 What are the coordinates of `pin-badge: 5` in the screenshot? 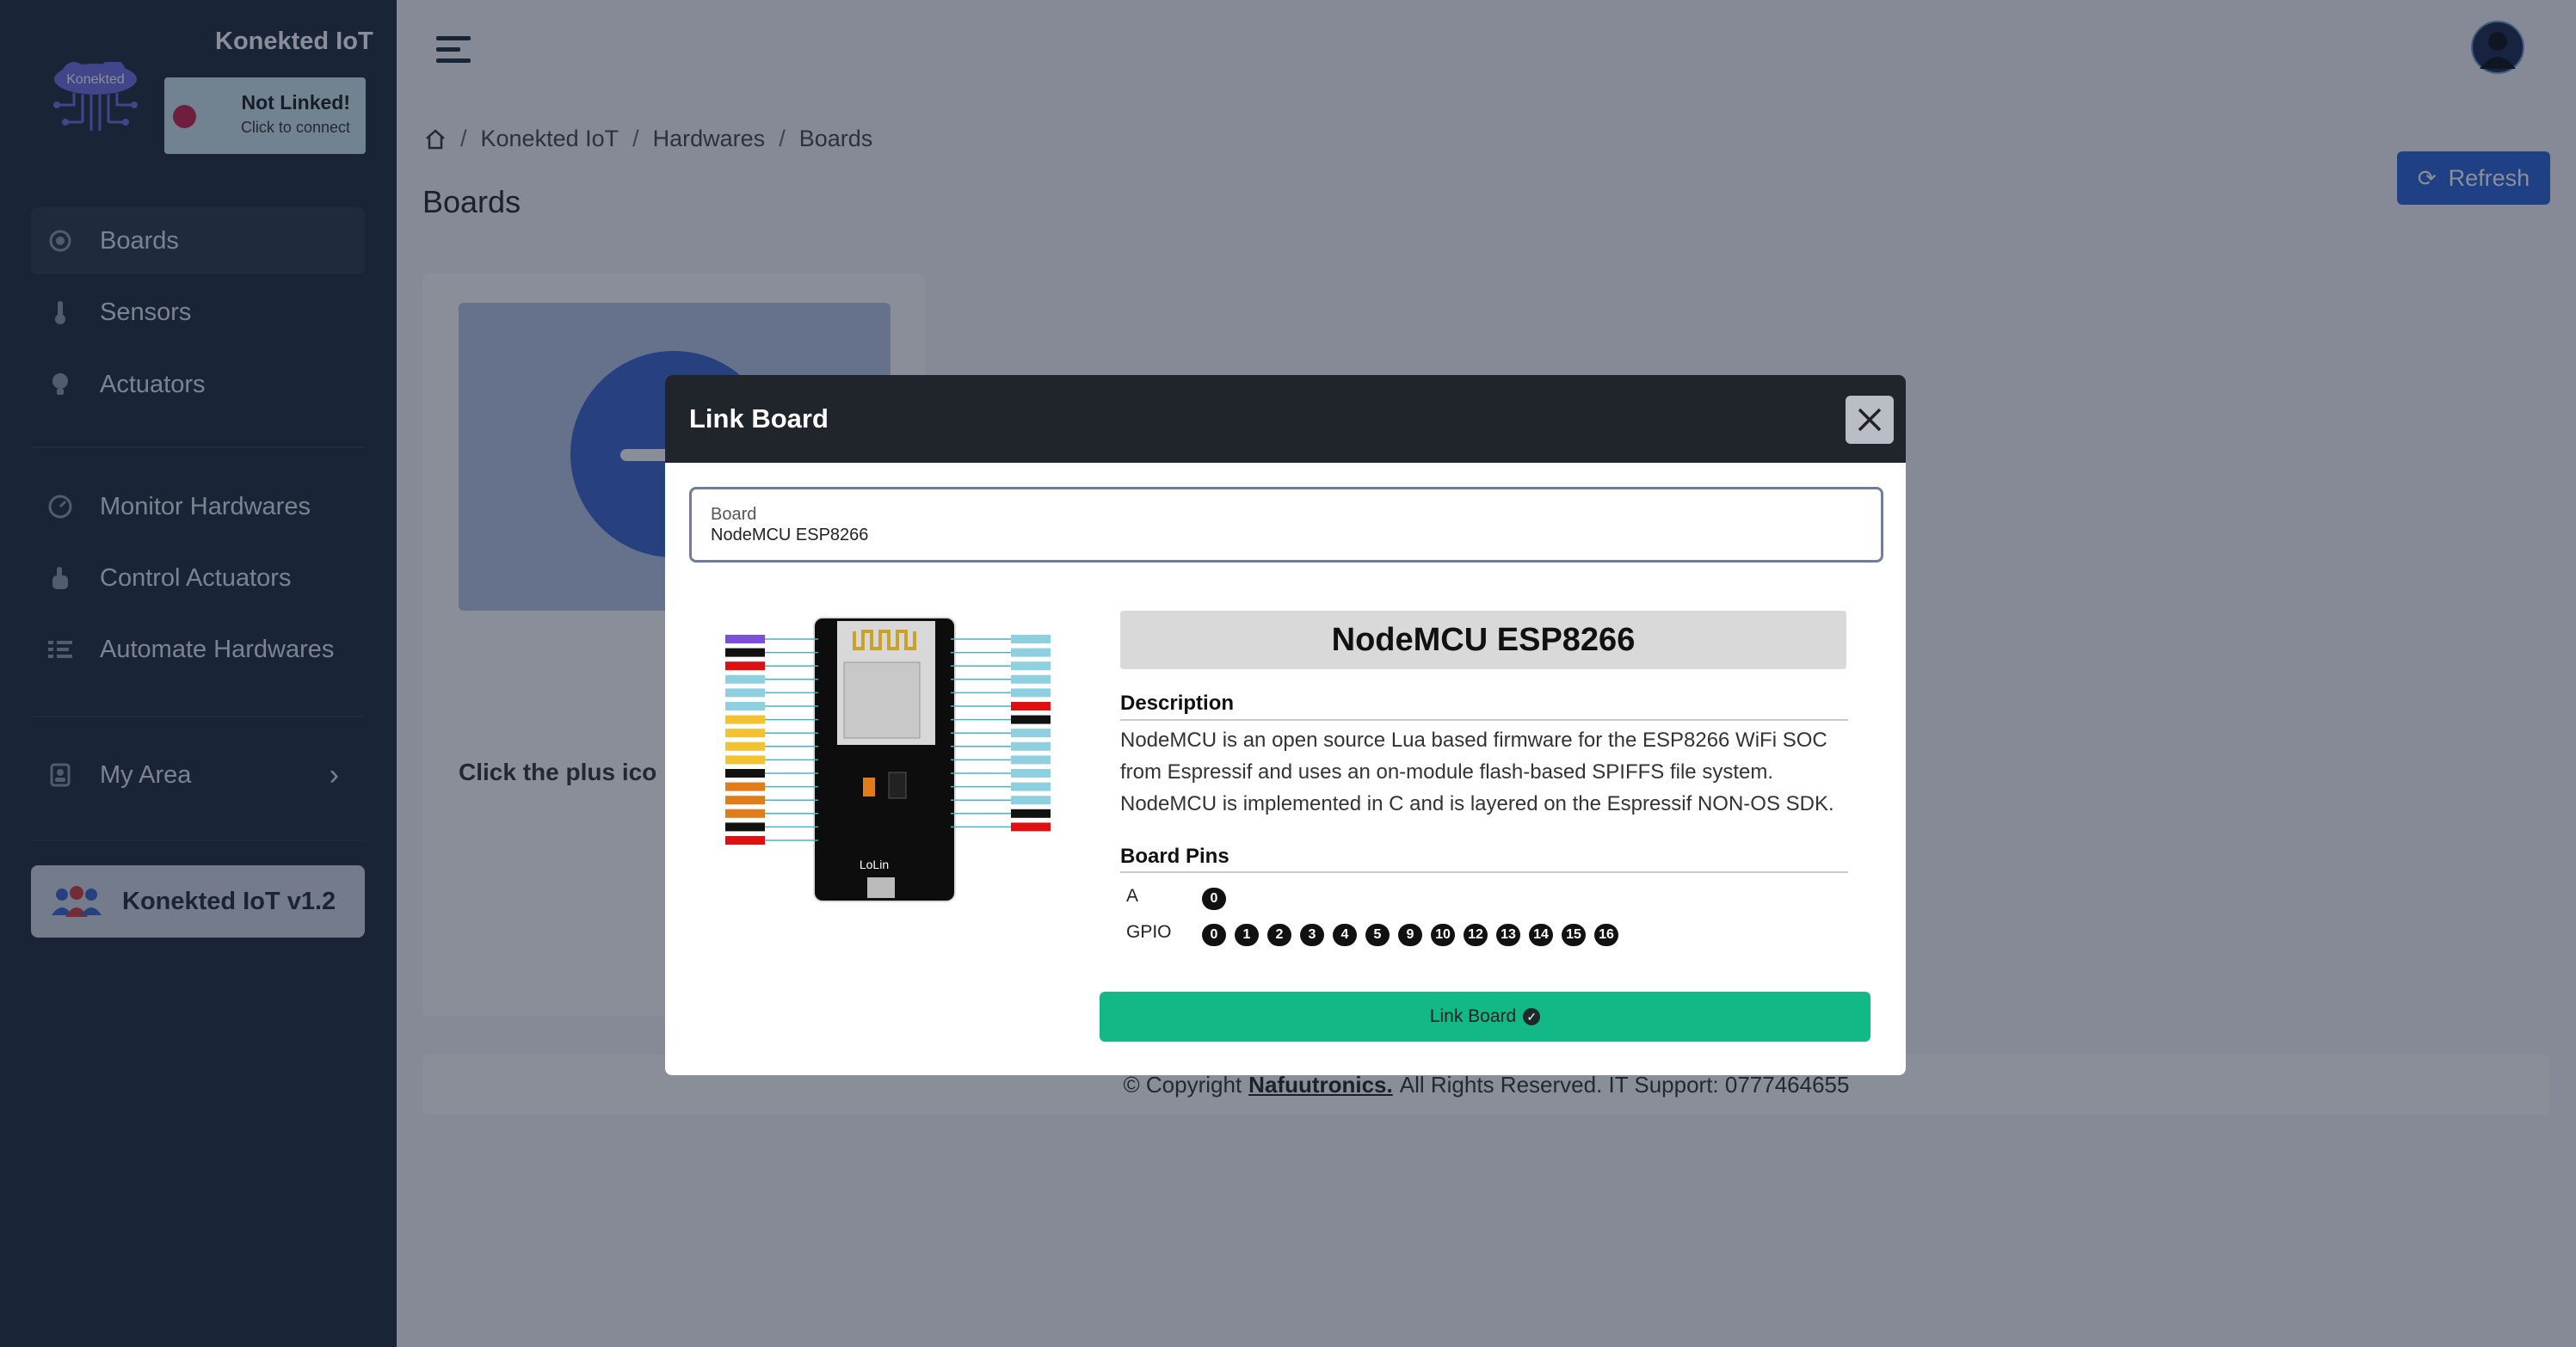 It's located at (1377, 935).